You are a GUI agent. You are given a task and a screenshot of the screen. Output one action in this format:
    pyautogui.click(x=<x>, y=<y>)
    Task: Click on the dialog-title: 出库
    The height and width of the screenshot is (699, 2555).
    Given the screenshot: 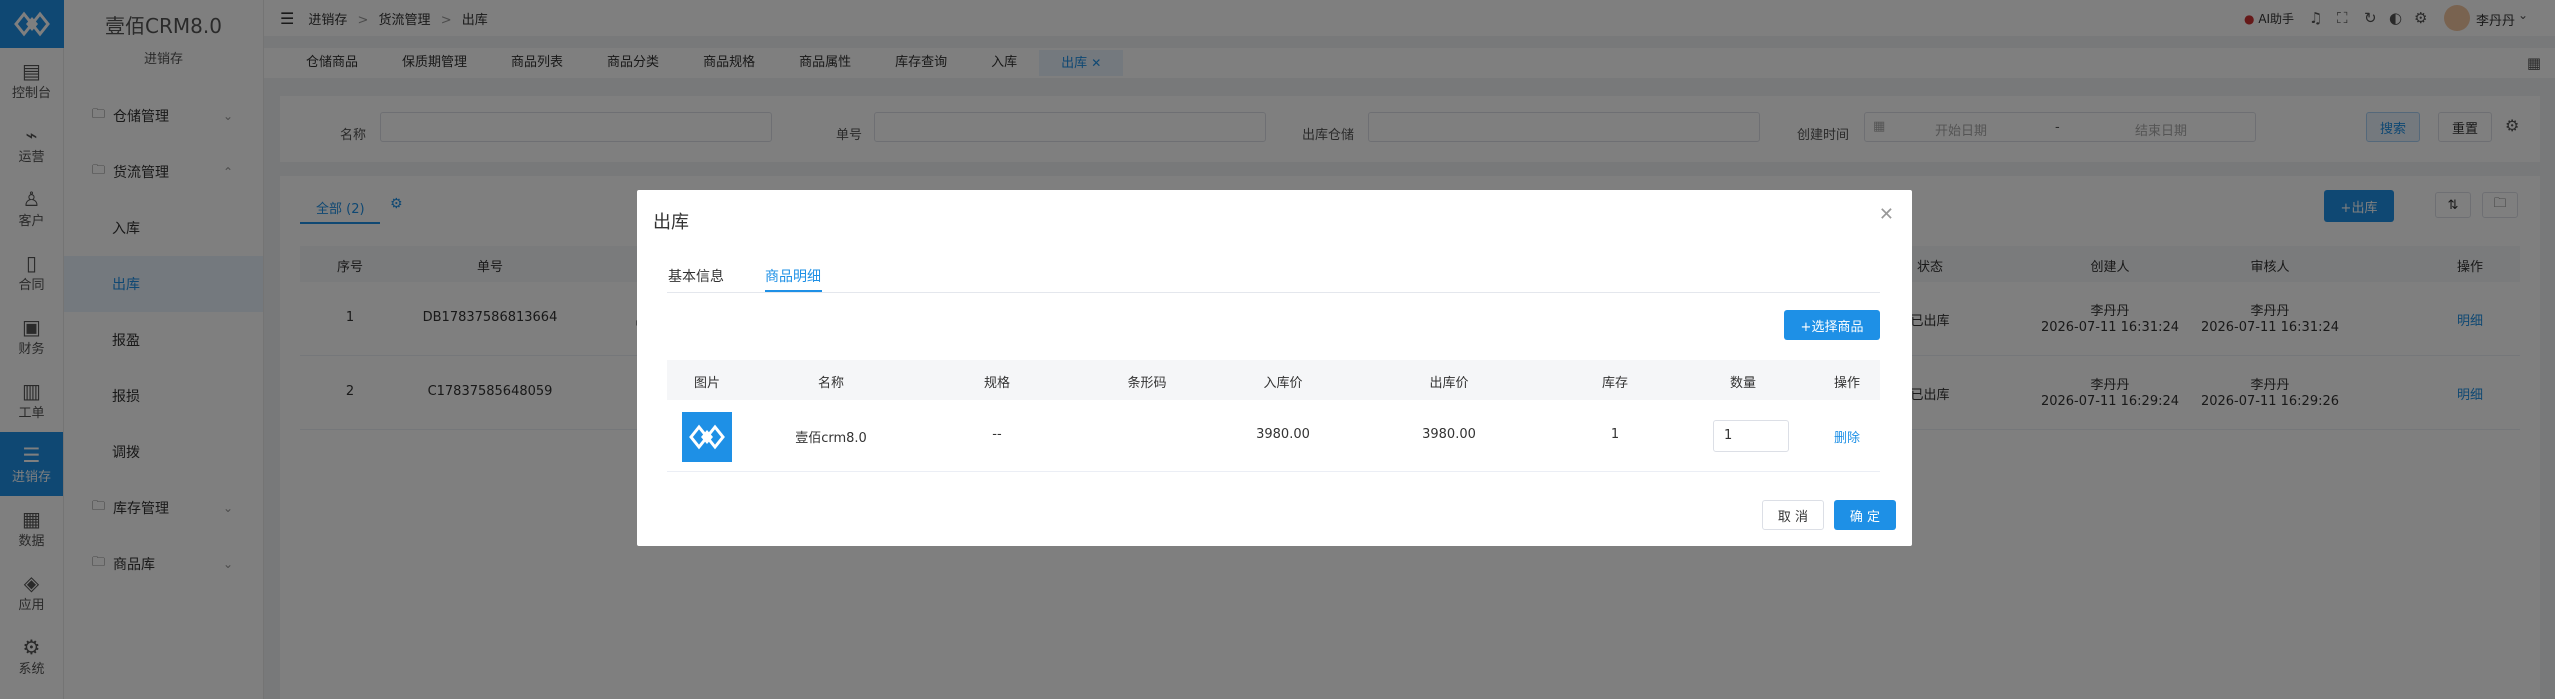 What is the action you would take?
    pyautogui.click(x=671, y=222)
    